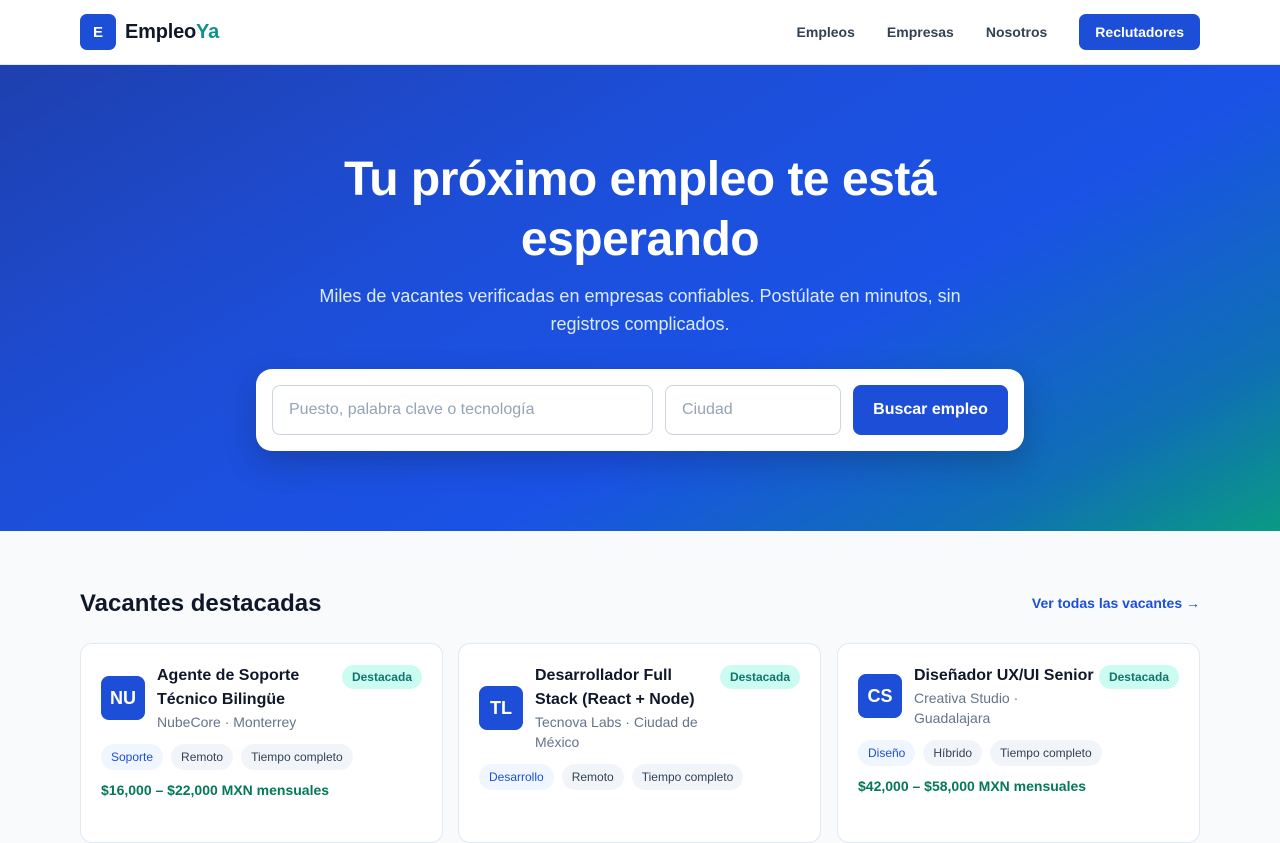 This screenshot has height=843, width=1280. Describe the element at coordinates (953, 753) in the screenshot. I see `job-tag-modality: Híbrido` at that location.